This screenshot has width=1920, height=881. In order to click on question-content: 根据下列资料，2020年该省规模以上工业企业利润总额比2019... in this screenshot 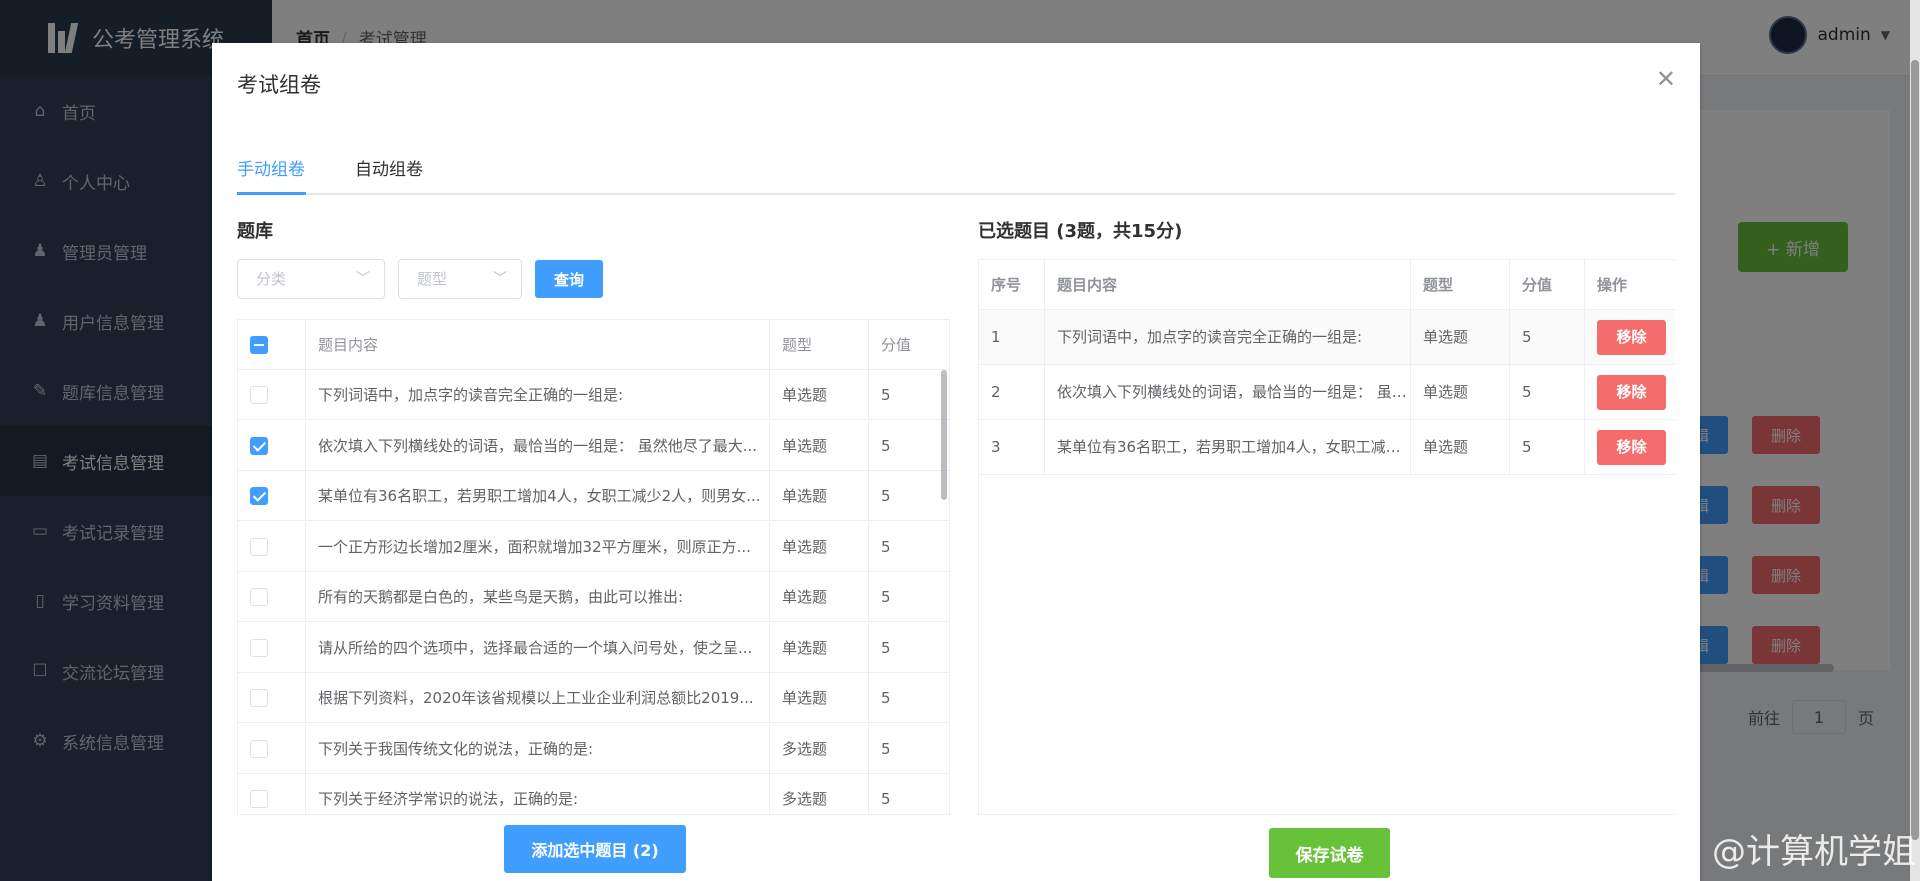, I will do `click(538, 698)`.